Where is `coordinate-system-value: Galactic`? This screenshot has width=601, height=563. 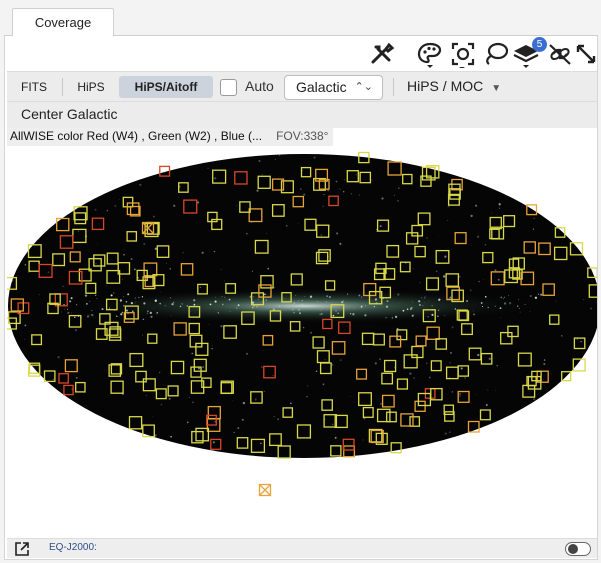
coordinate-system-value: Galactic is located at coordinates (321, 87).